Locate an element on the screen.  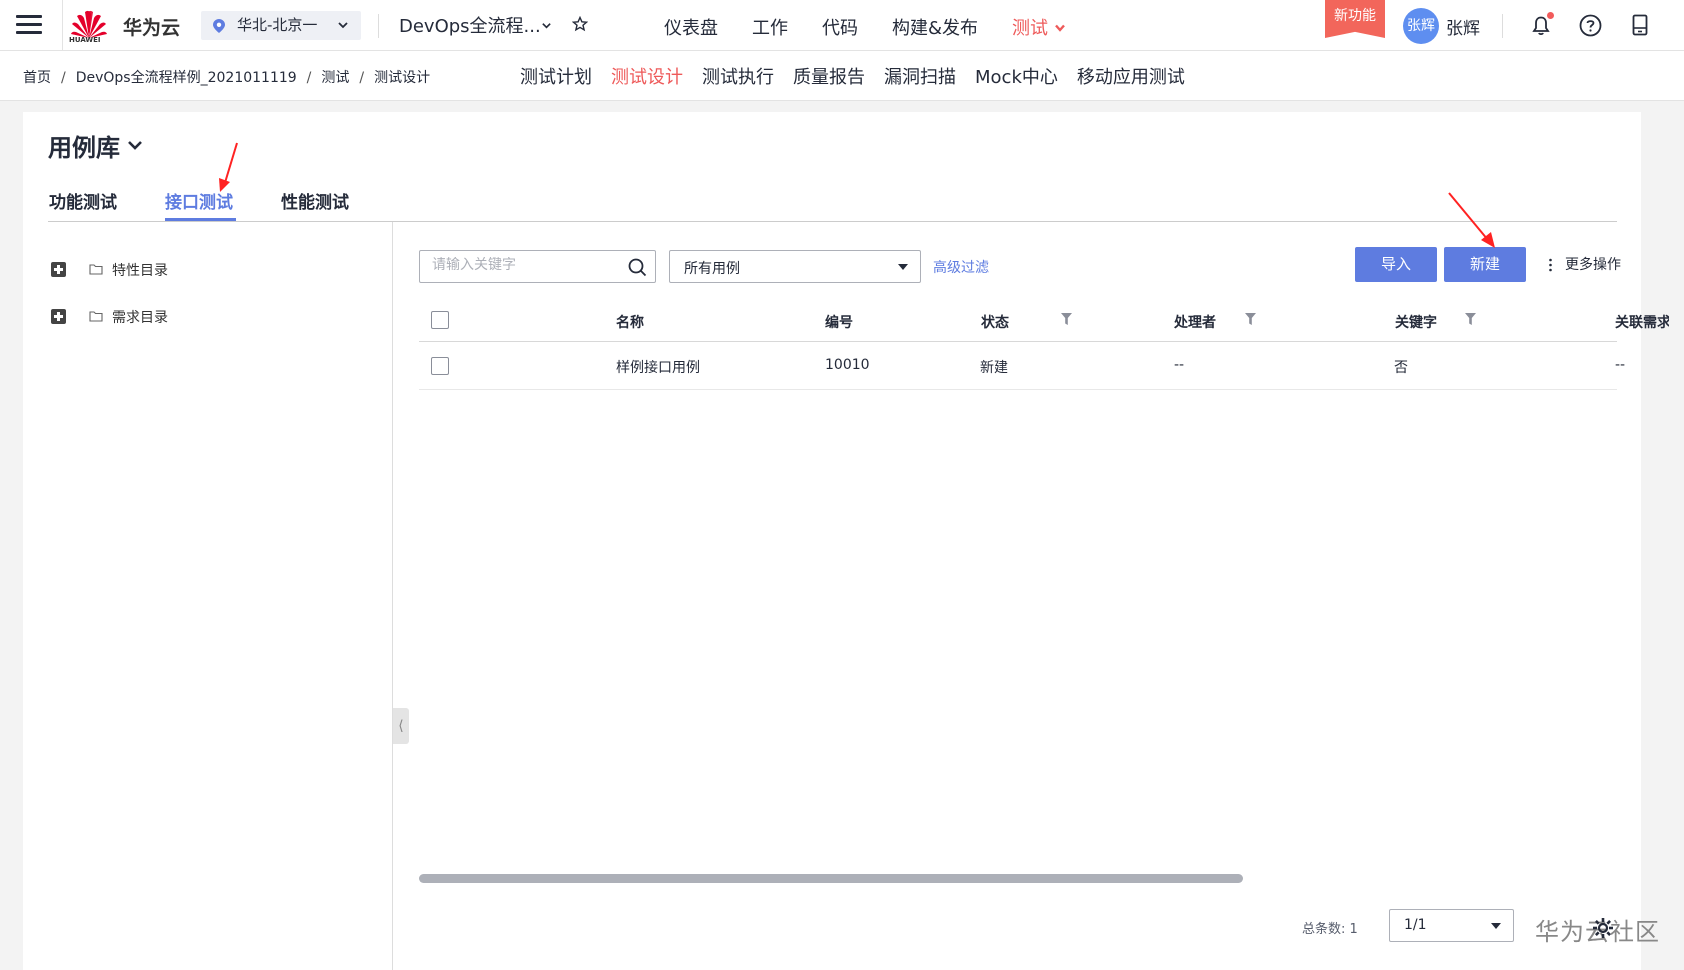
breadcrumb-current: 测试设计 is located at coordinates (402, 78).